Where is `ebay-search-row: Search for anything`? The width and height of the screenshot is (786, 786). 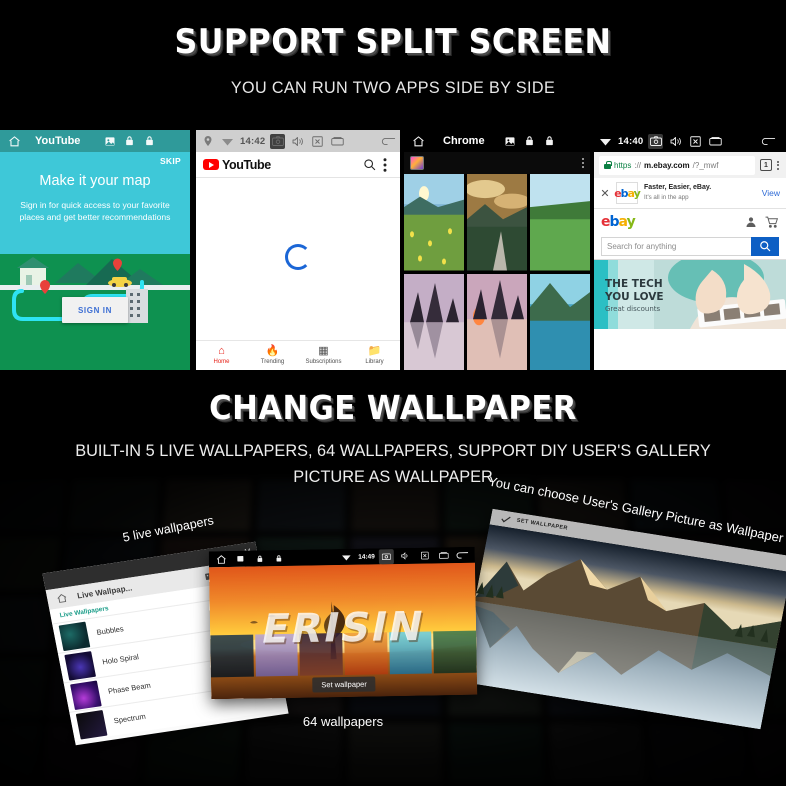 ebay-search-row: Search for anything is located at coordinates (690, 247).